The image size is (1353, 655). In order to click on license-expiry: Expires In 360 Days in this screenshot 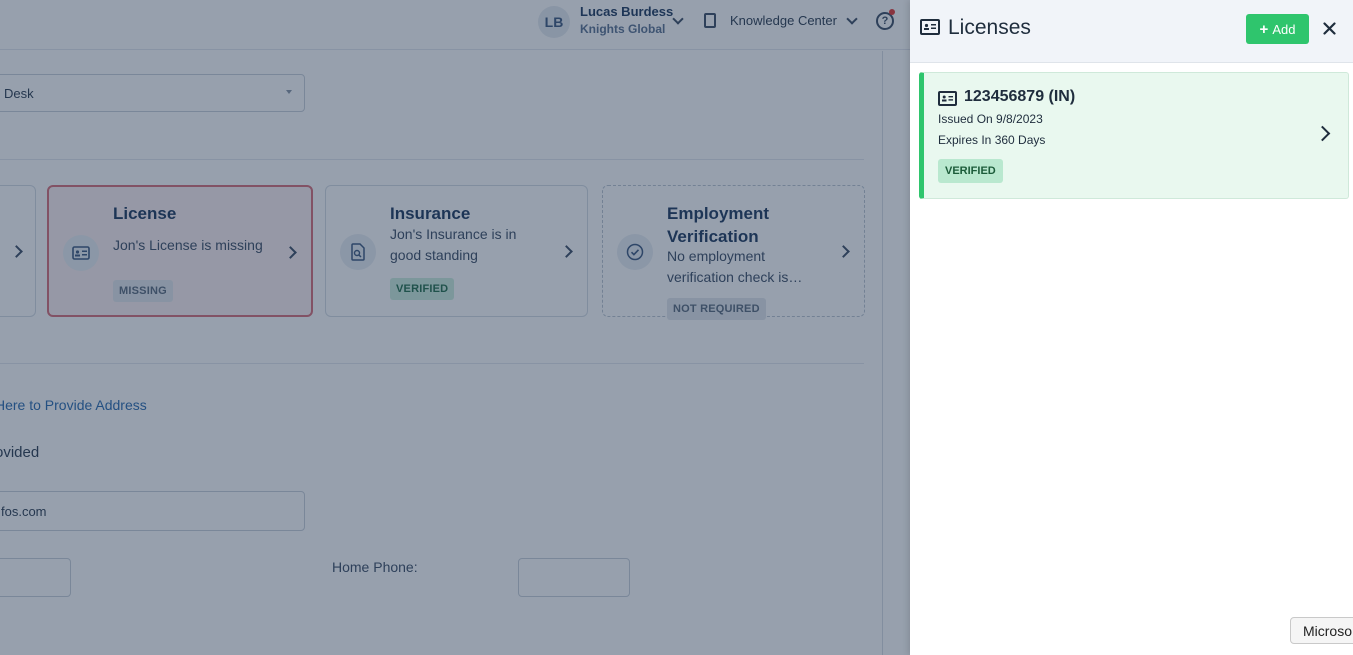, I will do `click(992, 140)`.